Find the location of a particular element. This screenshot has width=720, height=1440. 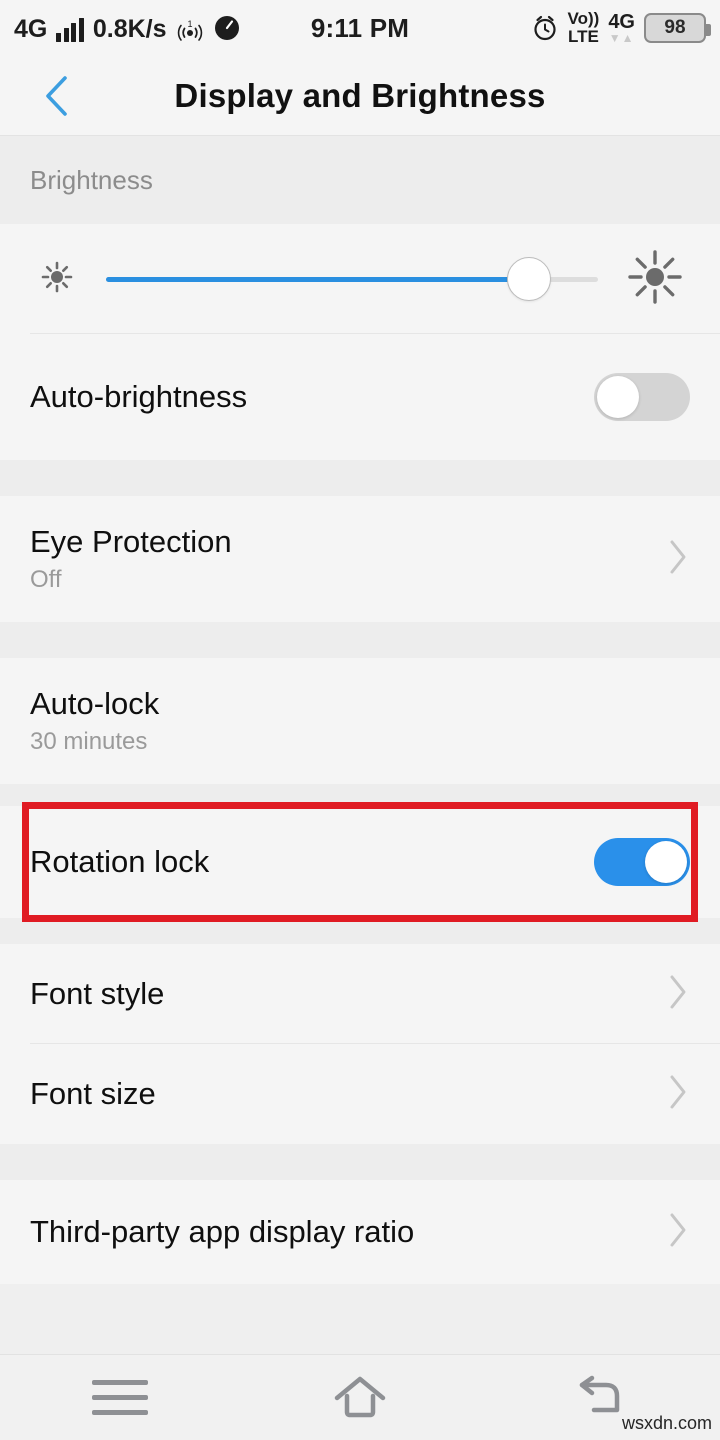

row-title-rotation-lock: Rotation lock is located at coordinates (120, 861).